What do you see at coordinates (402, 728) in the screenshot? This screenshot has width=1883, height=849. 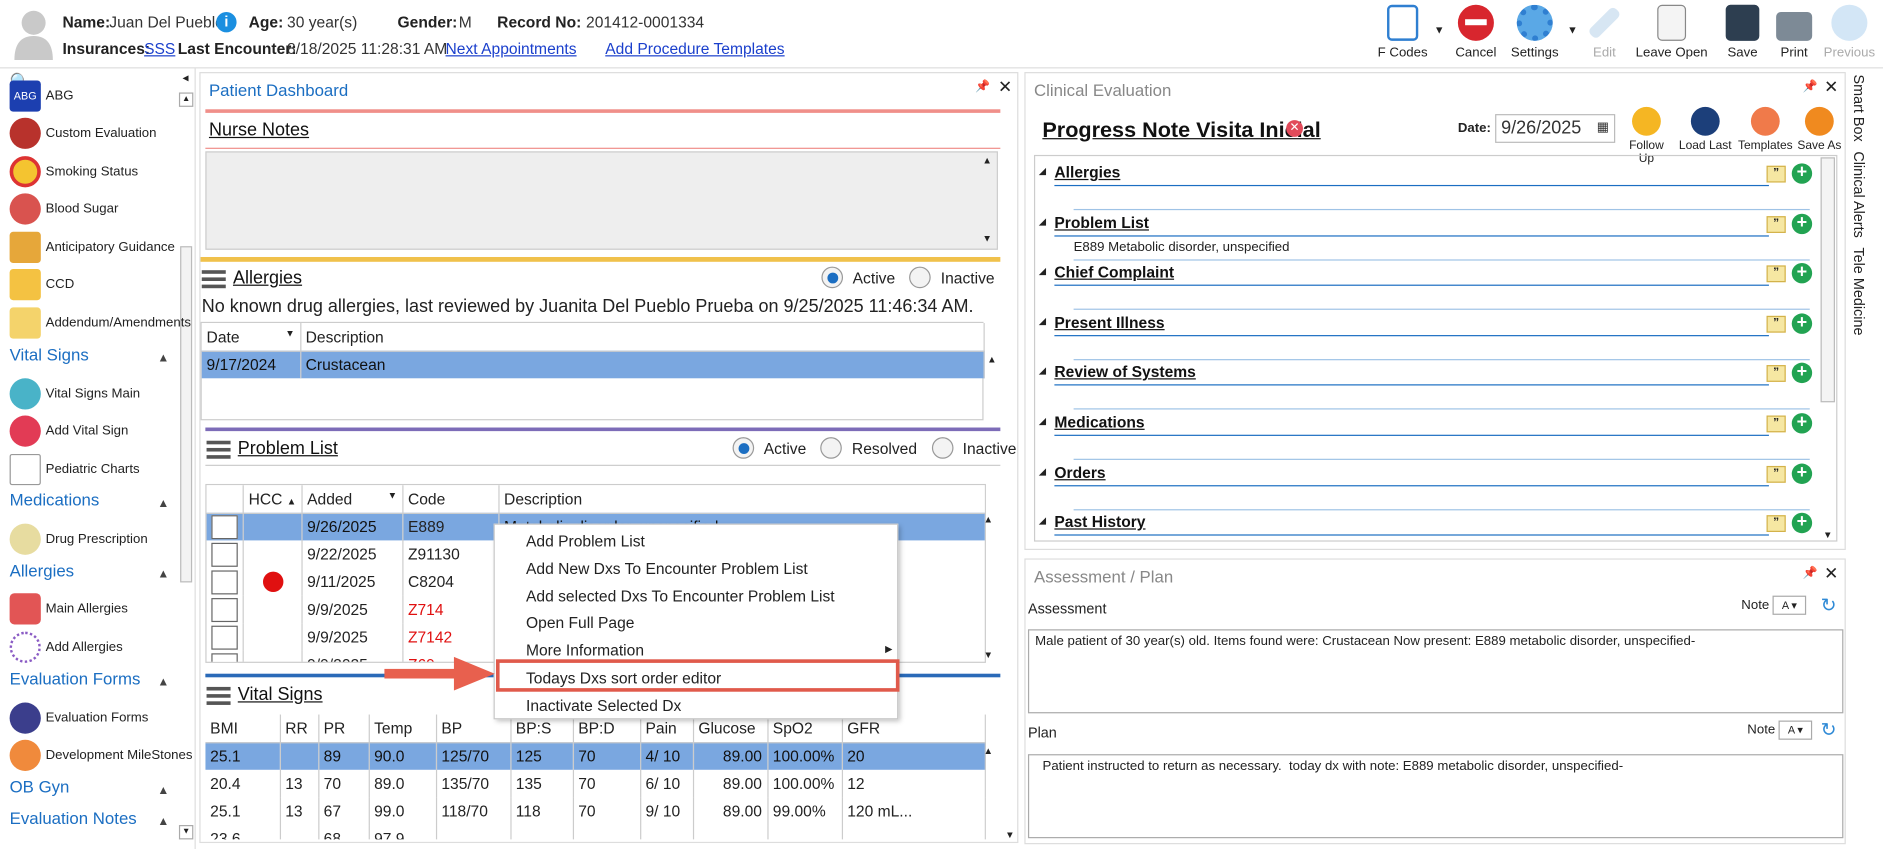 I see `column-header-temp: Temp` at bounding box center [402, 728].